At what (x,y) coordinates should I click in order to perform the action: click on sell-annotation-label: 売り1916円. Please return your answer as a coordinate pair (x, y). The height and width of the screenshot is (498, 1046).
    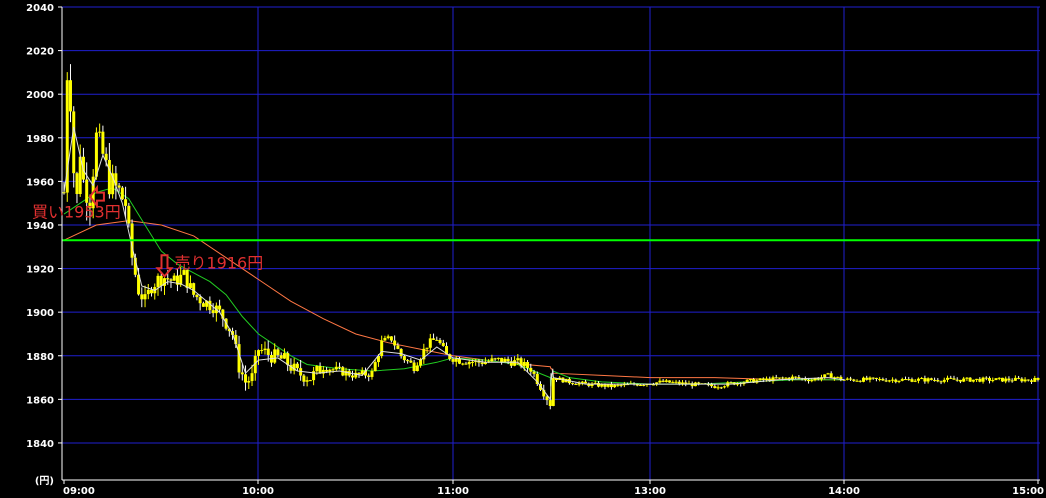
    Looking at the image, I should click on (218, 262).